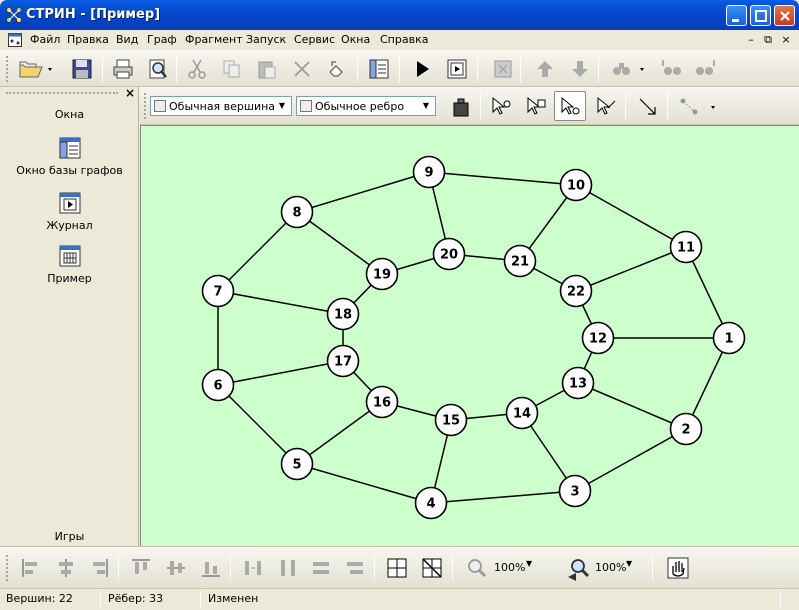 The height and width of the screenshot is (610, 799). What do you see at coordinates (210, 567) in the screenshot?
I see `align-bottom-button` at bounding box center [210, 567].